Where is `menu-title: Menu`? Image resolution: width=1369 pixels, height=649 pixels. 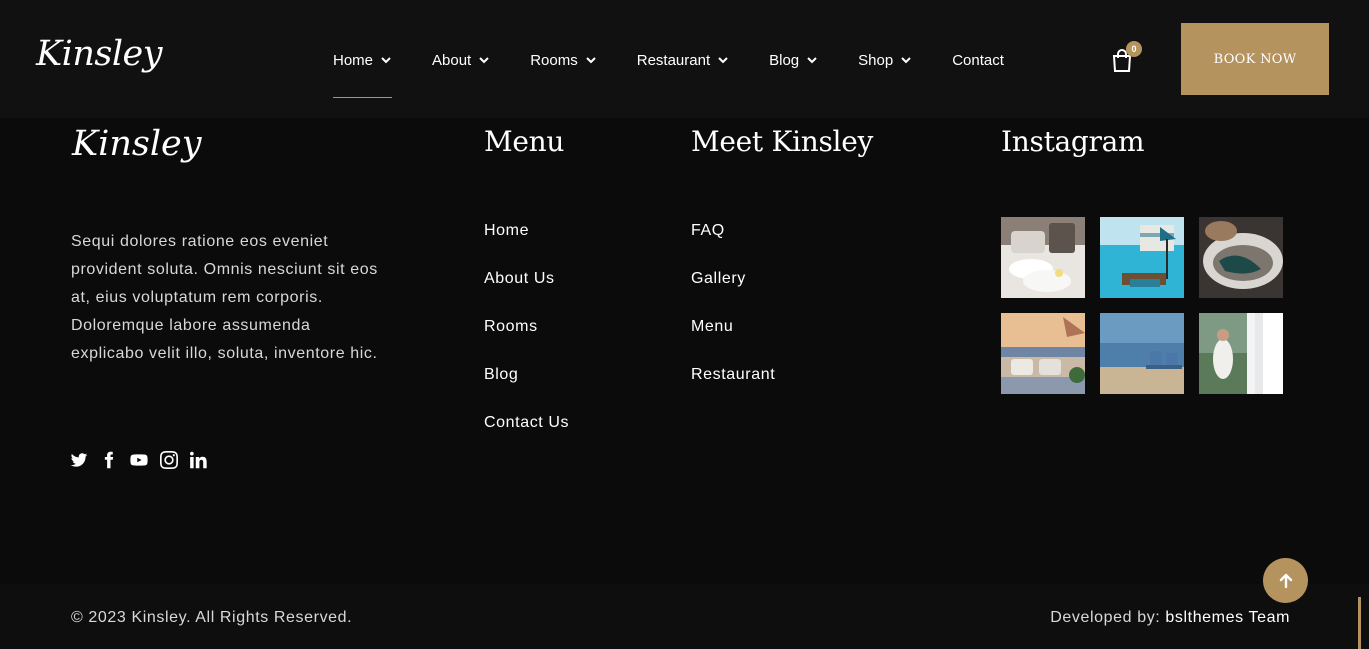
menu-title: Menu is located at coordinates (524, 141).